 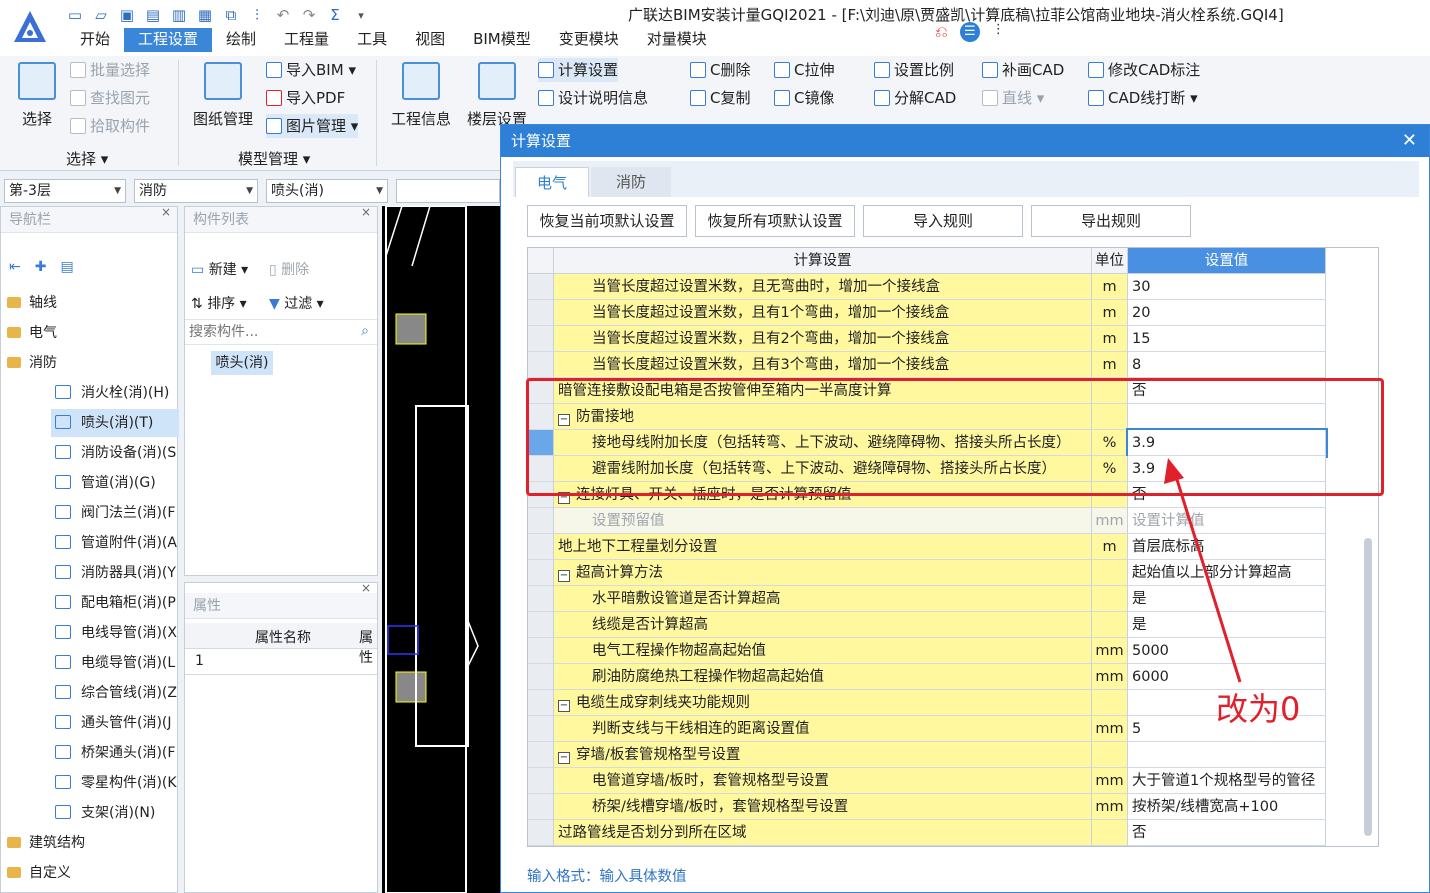 What do you see at coordinates (196, 191) in the screenshot?
I see `category-select: 消防 ▼` at bounding box center [196, 191].